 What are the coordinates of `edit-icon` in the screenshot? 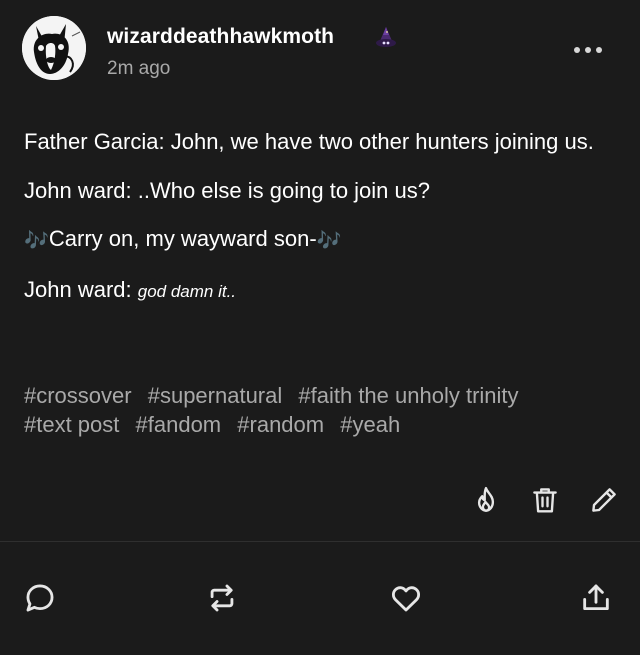 It's located at (604, 500).